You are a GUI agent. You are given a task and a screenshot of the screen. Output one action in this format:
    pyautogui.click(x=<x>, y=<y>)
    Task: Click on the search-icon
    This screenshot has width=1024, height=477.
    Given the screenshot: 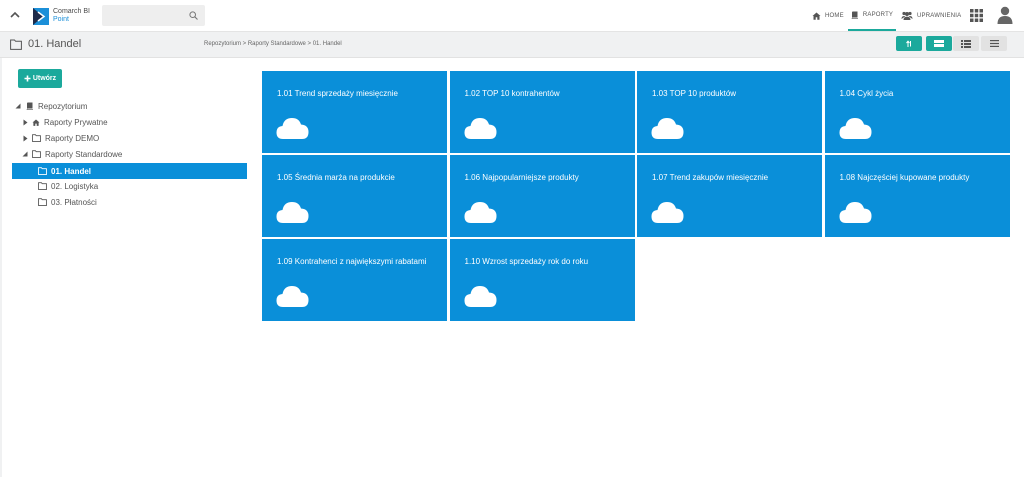 What is the action you would take?
    pyautogui.click(x=193, y=15)
    